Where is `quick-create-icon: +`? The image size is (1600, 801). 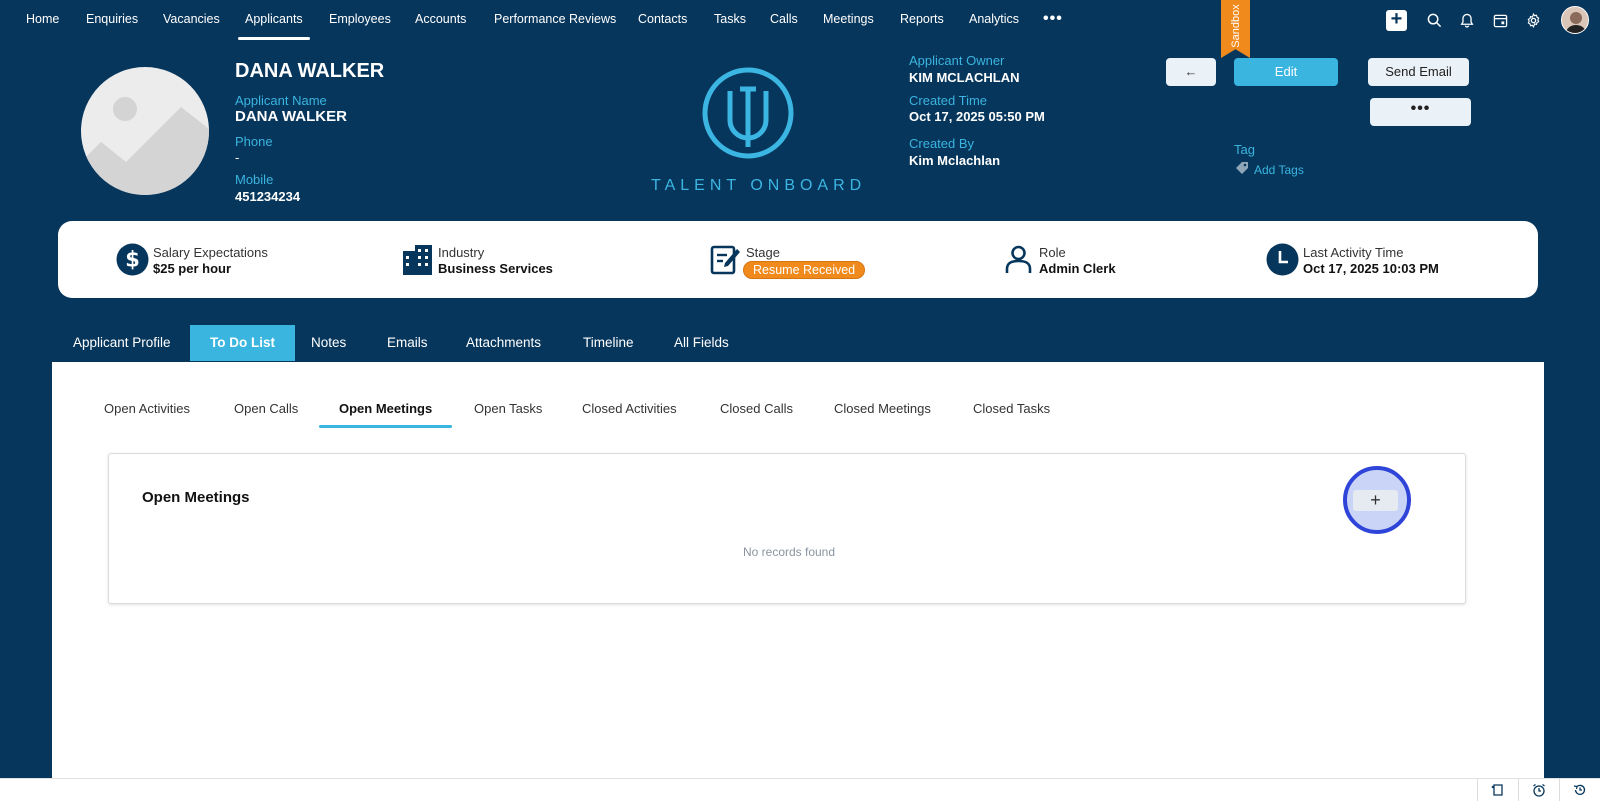
quick-create-icon: + is located at coordinates (1396, 20).